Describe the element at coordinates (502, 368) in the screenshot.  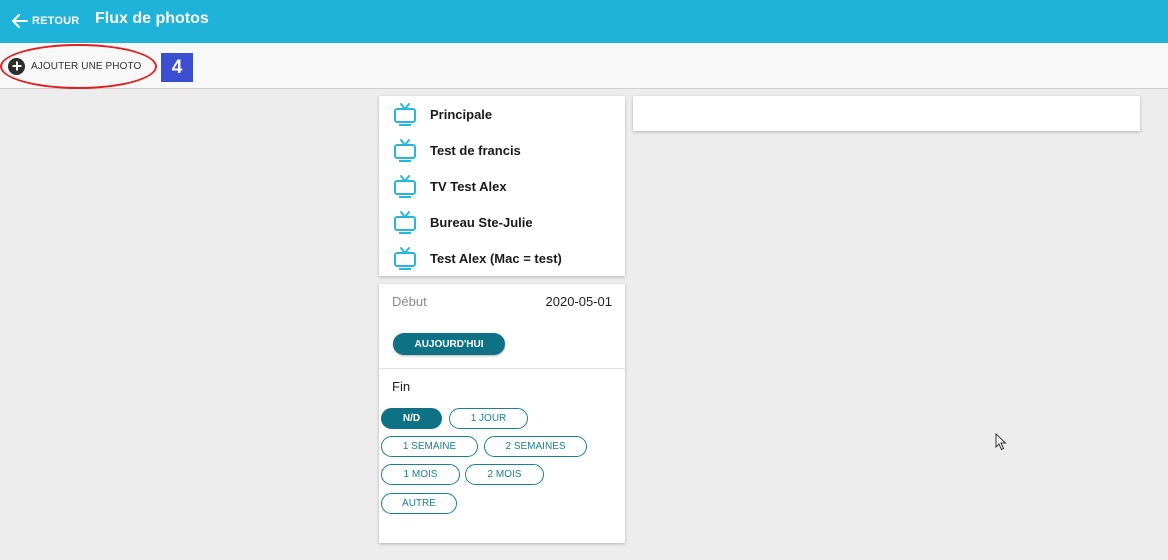
I see `divider` at that location.